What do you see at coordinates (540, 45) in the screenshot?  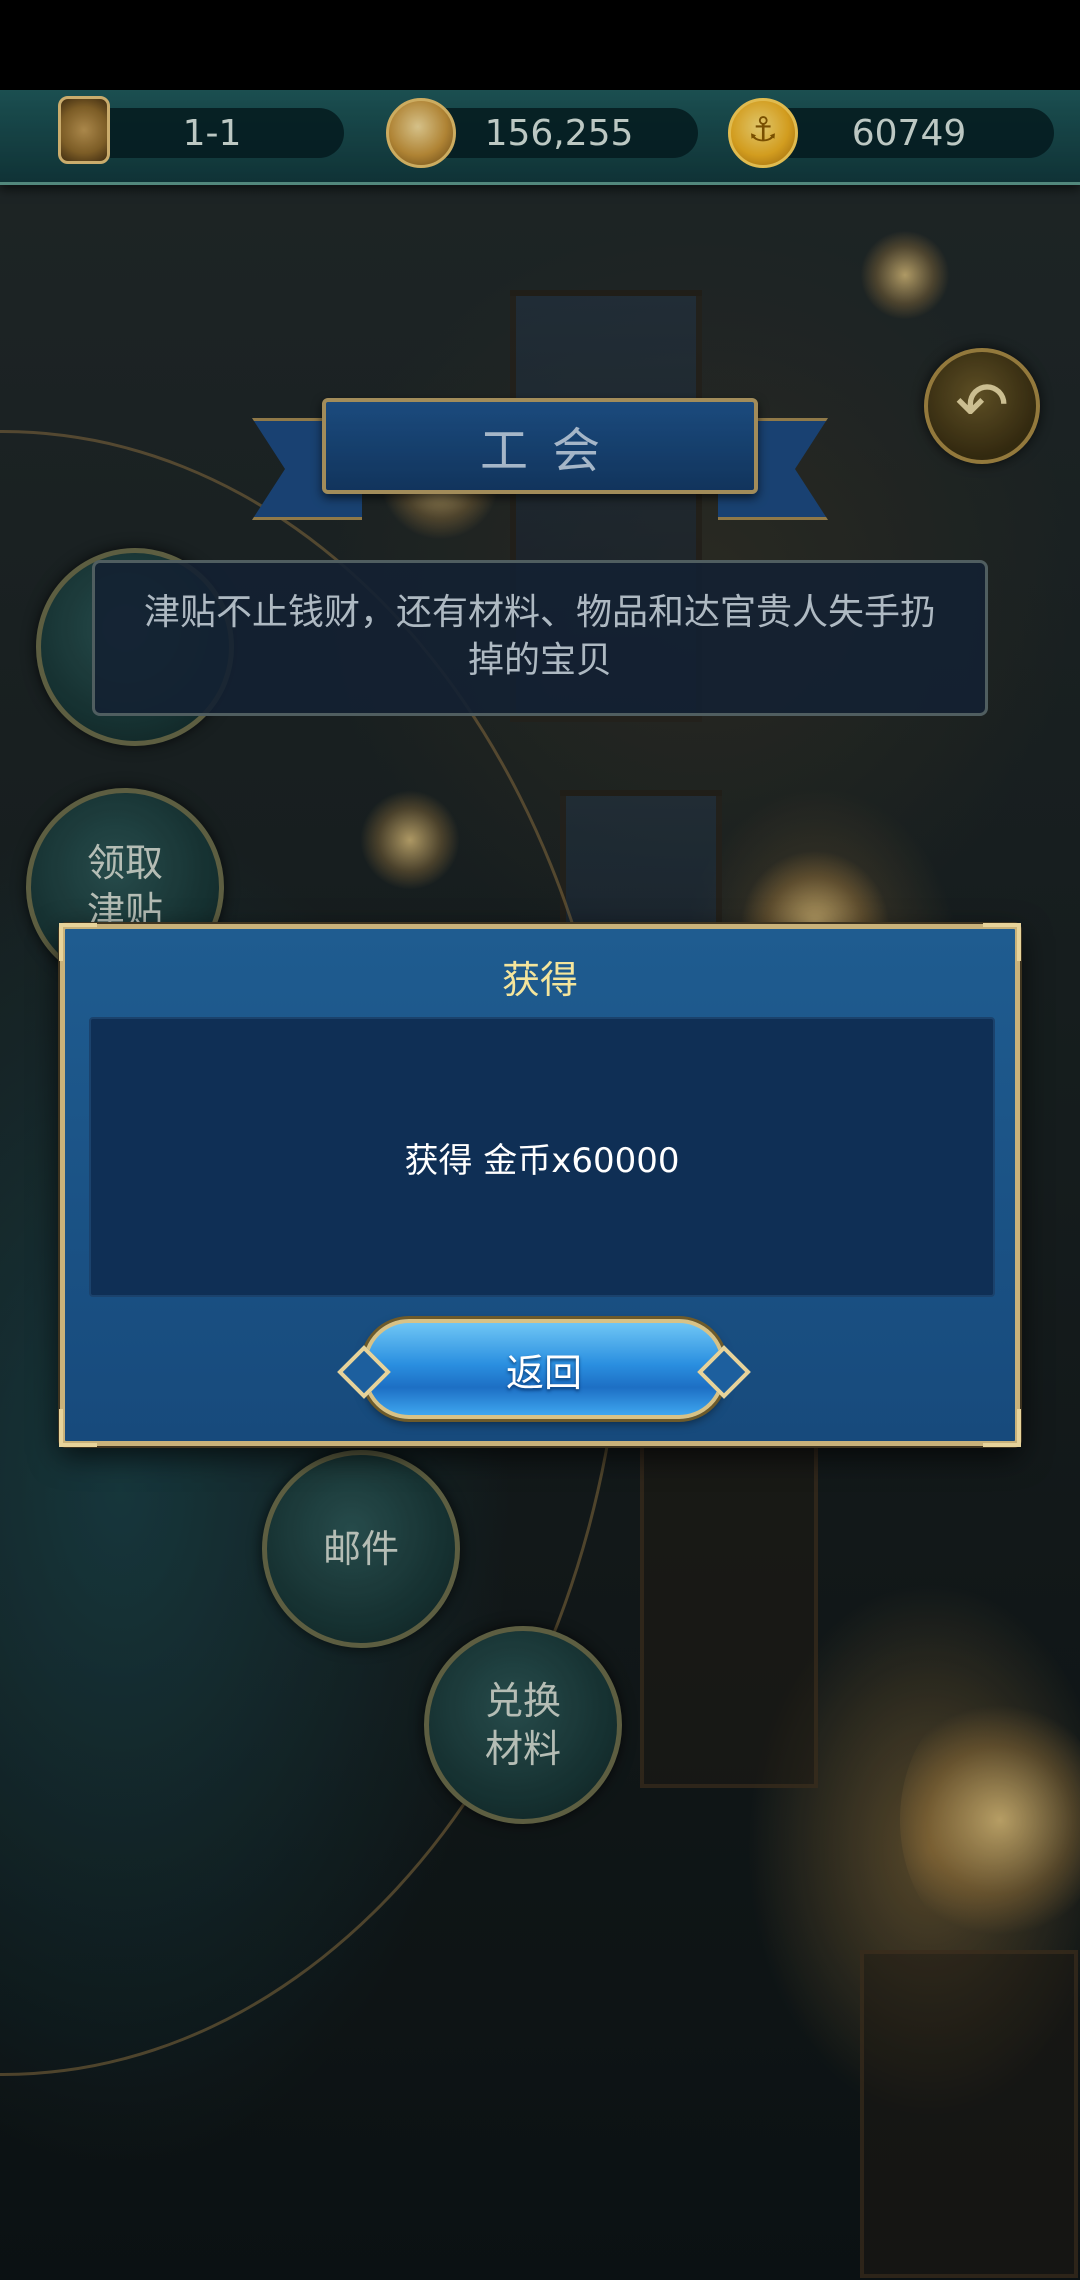 I see `status-bar` at bounding box center [540, 45].